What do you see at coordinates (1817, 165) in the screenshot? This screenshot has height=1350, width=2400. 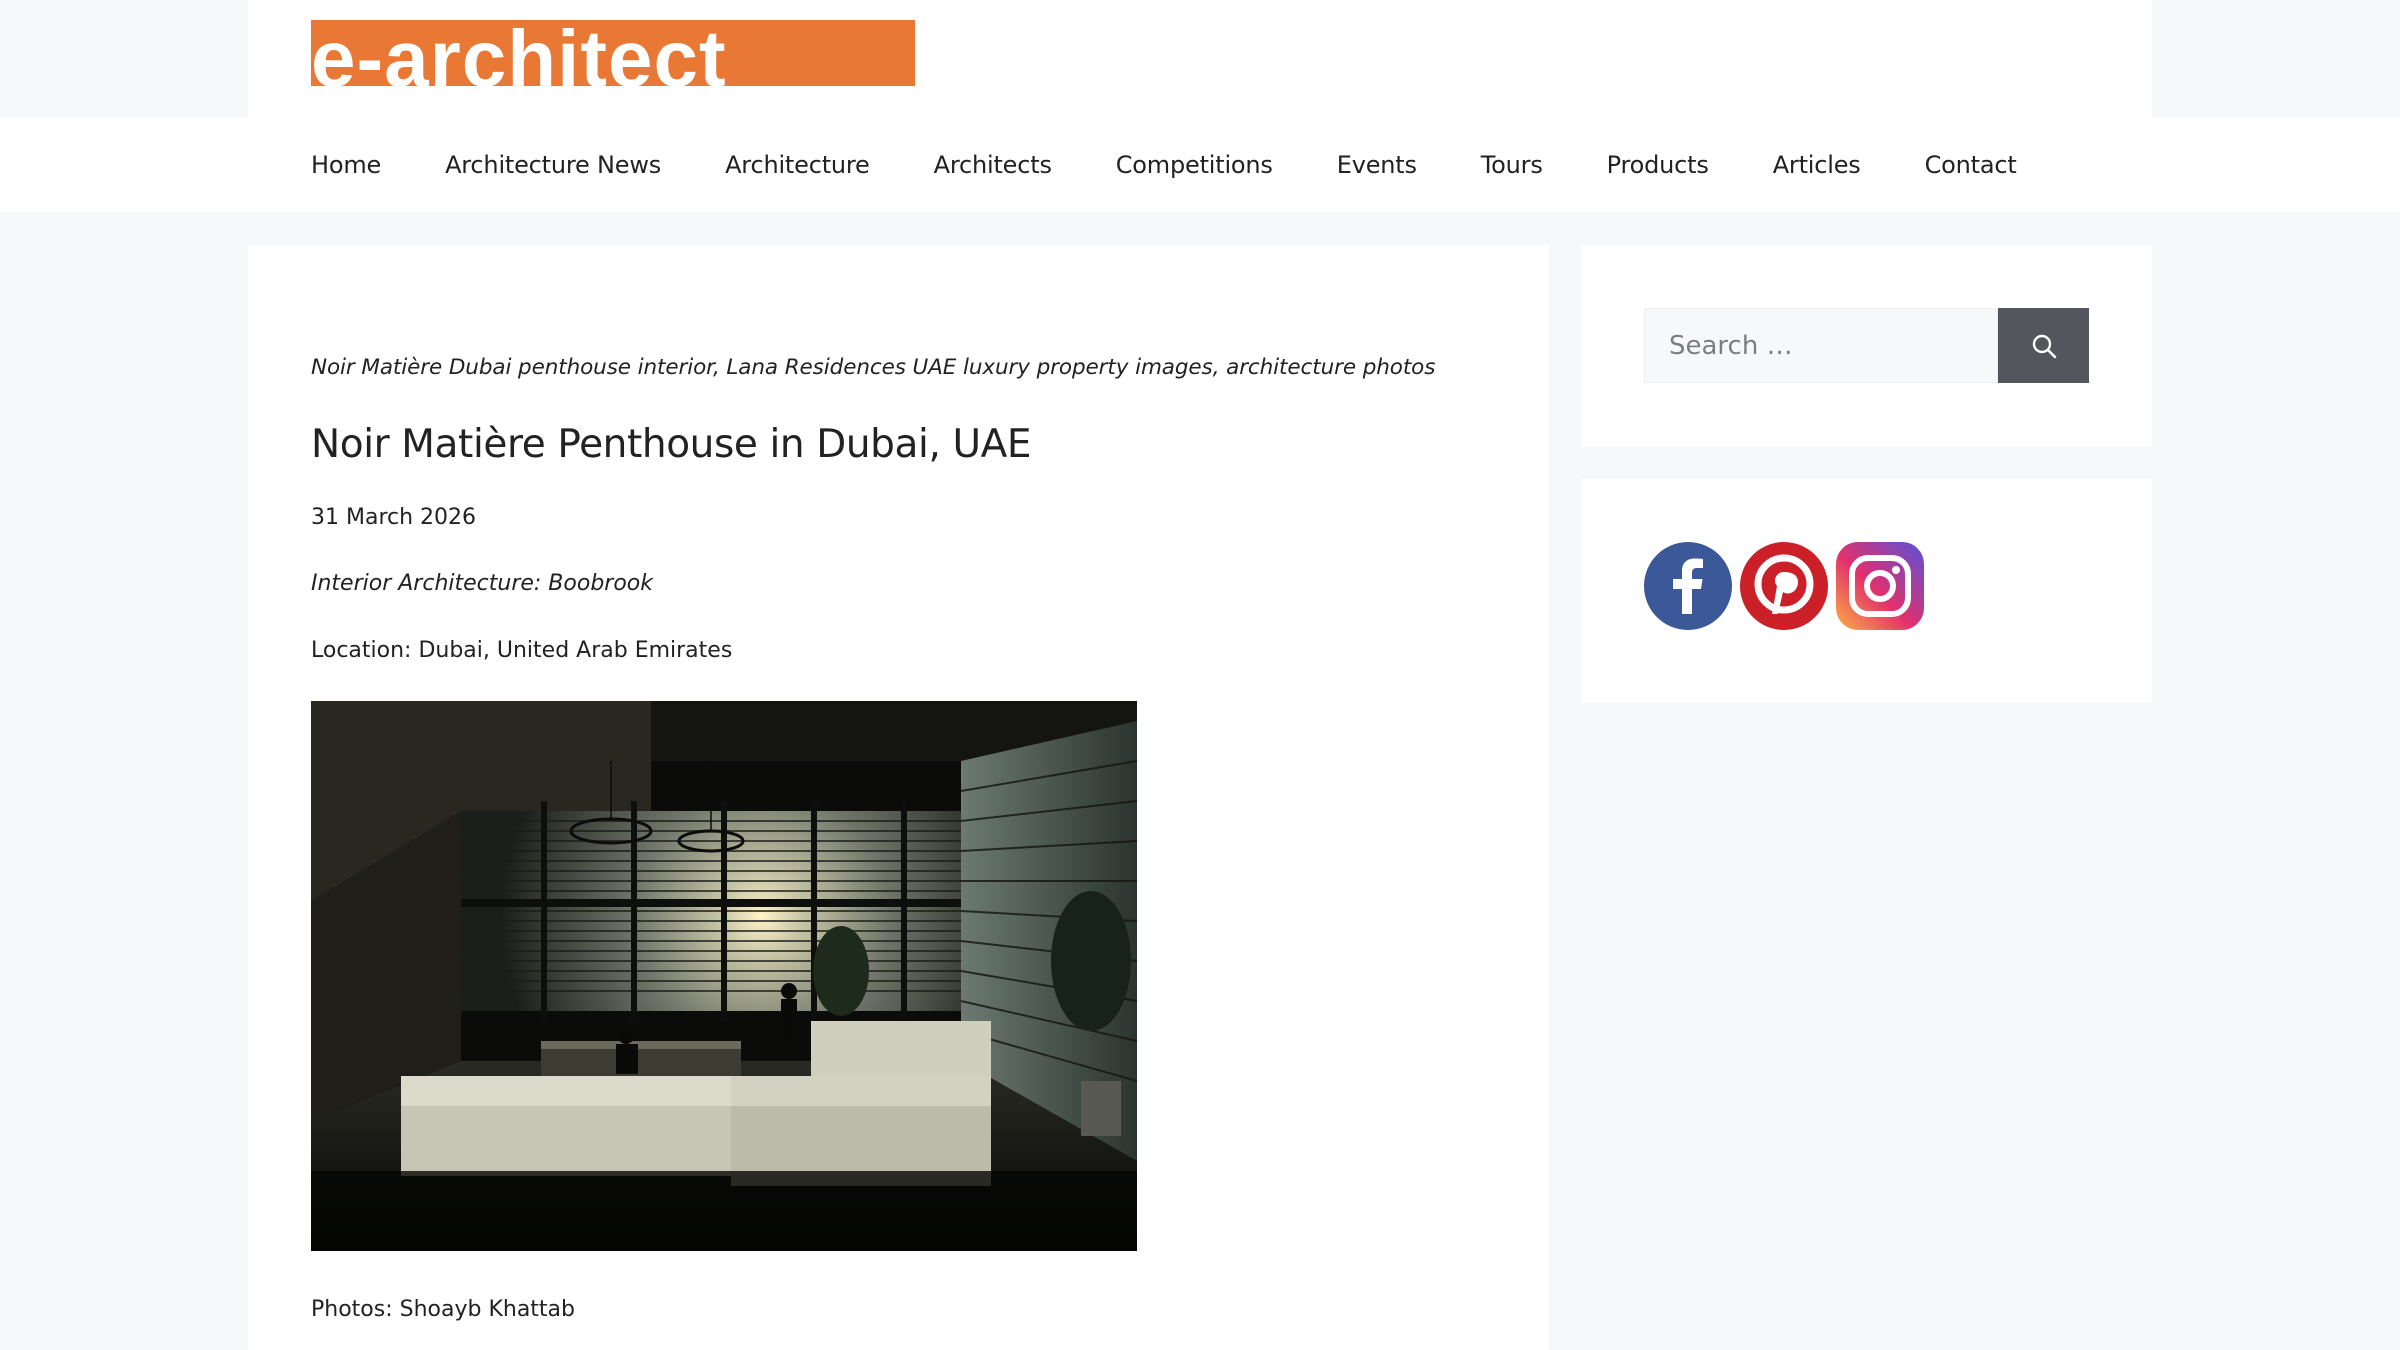 I see `nav-item-articles: Articles` at bounding box center [1817, 165].